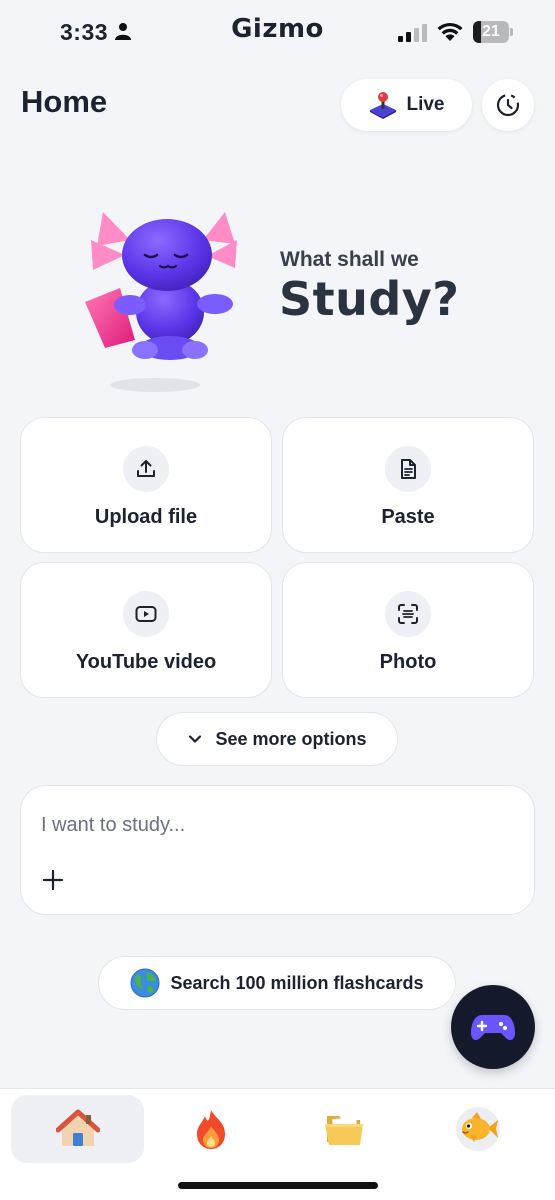  I want to click on play-icon-wrap, so click(146, 614).